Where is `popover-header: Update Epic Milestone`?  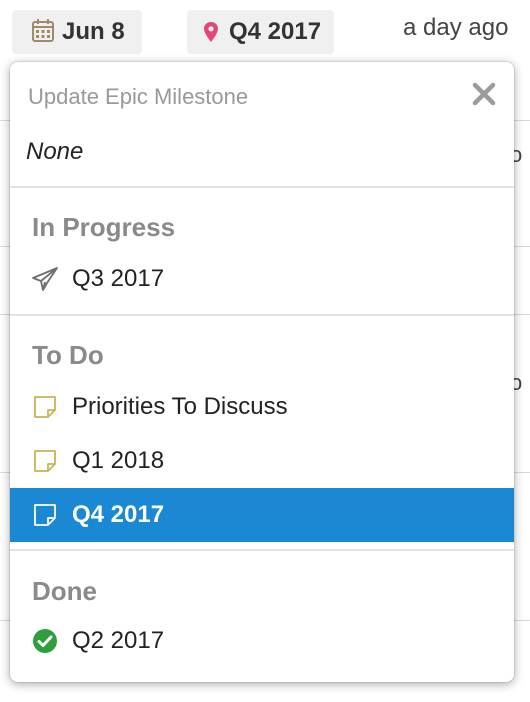
popover-header: Update Epic Milestone is located at coordinates (262, 95).